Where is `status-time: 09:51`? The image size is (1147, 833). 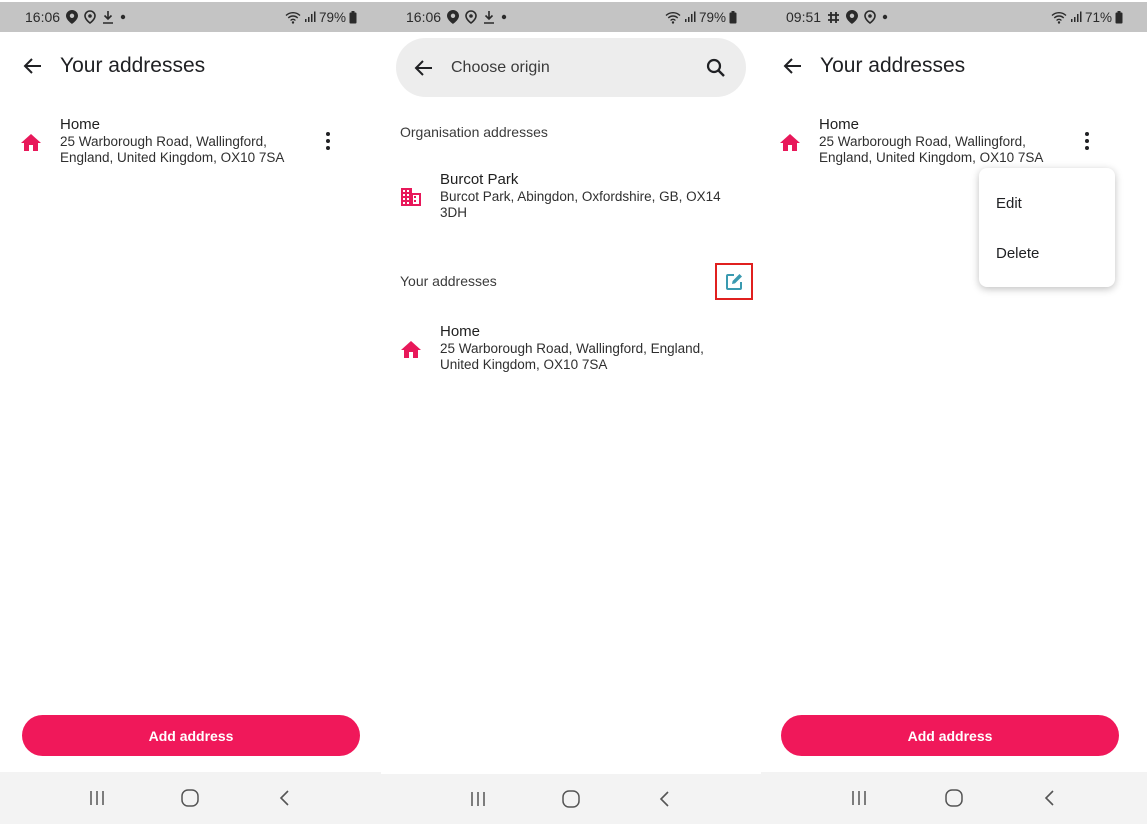 status-time: 09:51 is located at coordinates (804, 17).